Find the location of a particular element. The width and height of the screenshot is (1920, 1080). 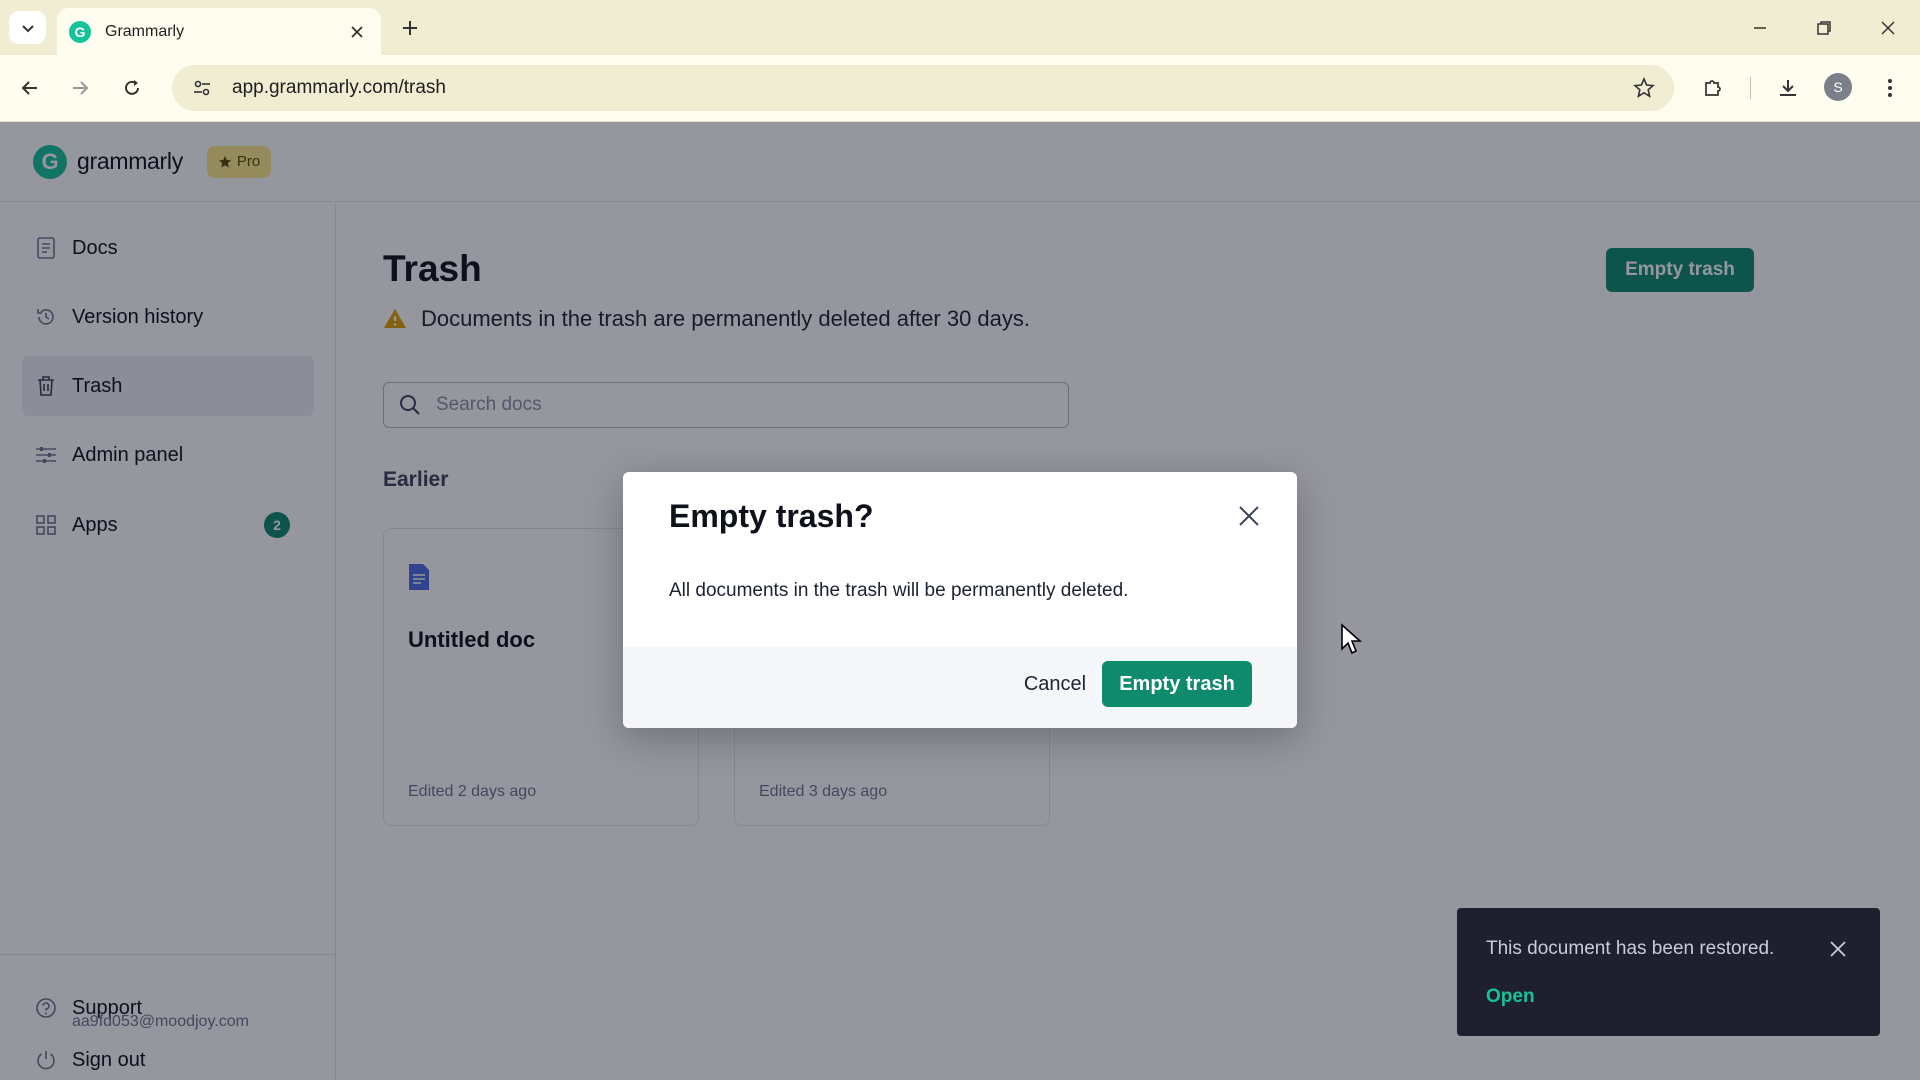

extensions-button is located at coordinates (1713, 88).